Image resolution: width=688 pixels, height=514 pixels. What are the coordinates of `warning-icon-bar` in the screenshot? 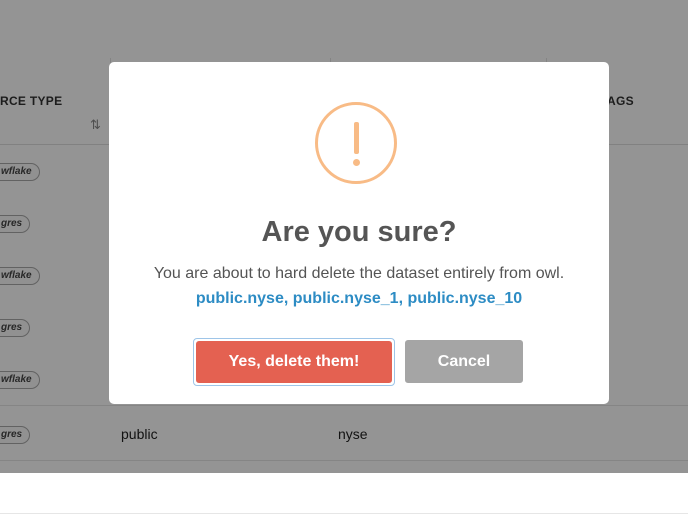 It's located at (356, 138).